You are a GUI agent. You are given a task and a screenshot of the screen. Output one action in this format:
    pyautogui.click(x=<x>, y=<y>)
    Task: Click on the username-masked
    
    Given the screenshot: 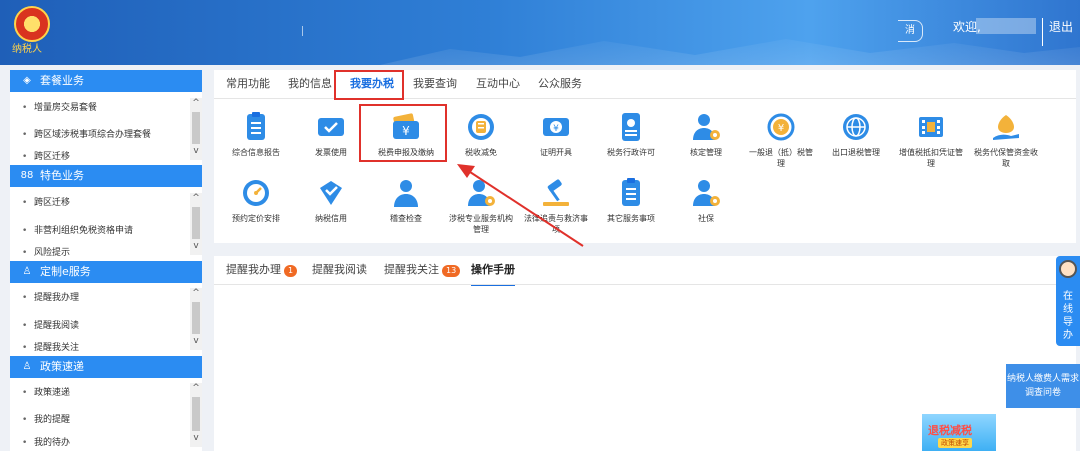 What is the action you would take?
    pyautogui.click(x=1006, y=26)
    